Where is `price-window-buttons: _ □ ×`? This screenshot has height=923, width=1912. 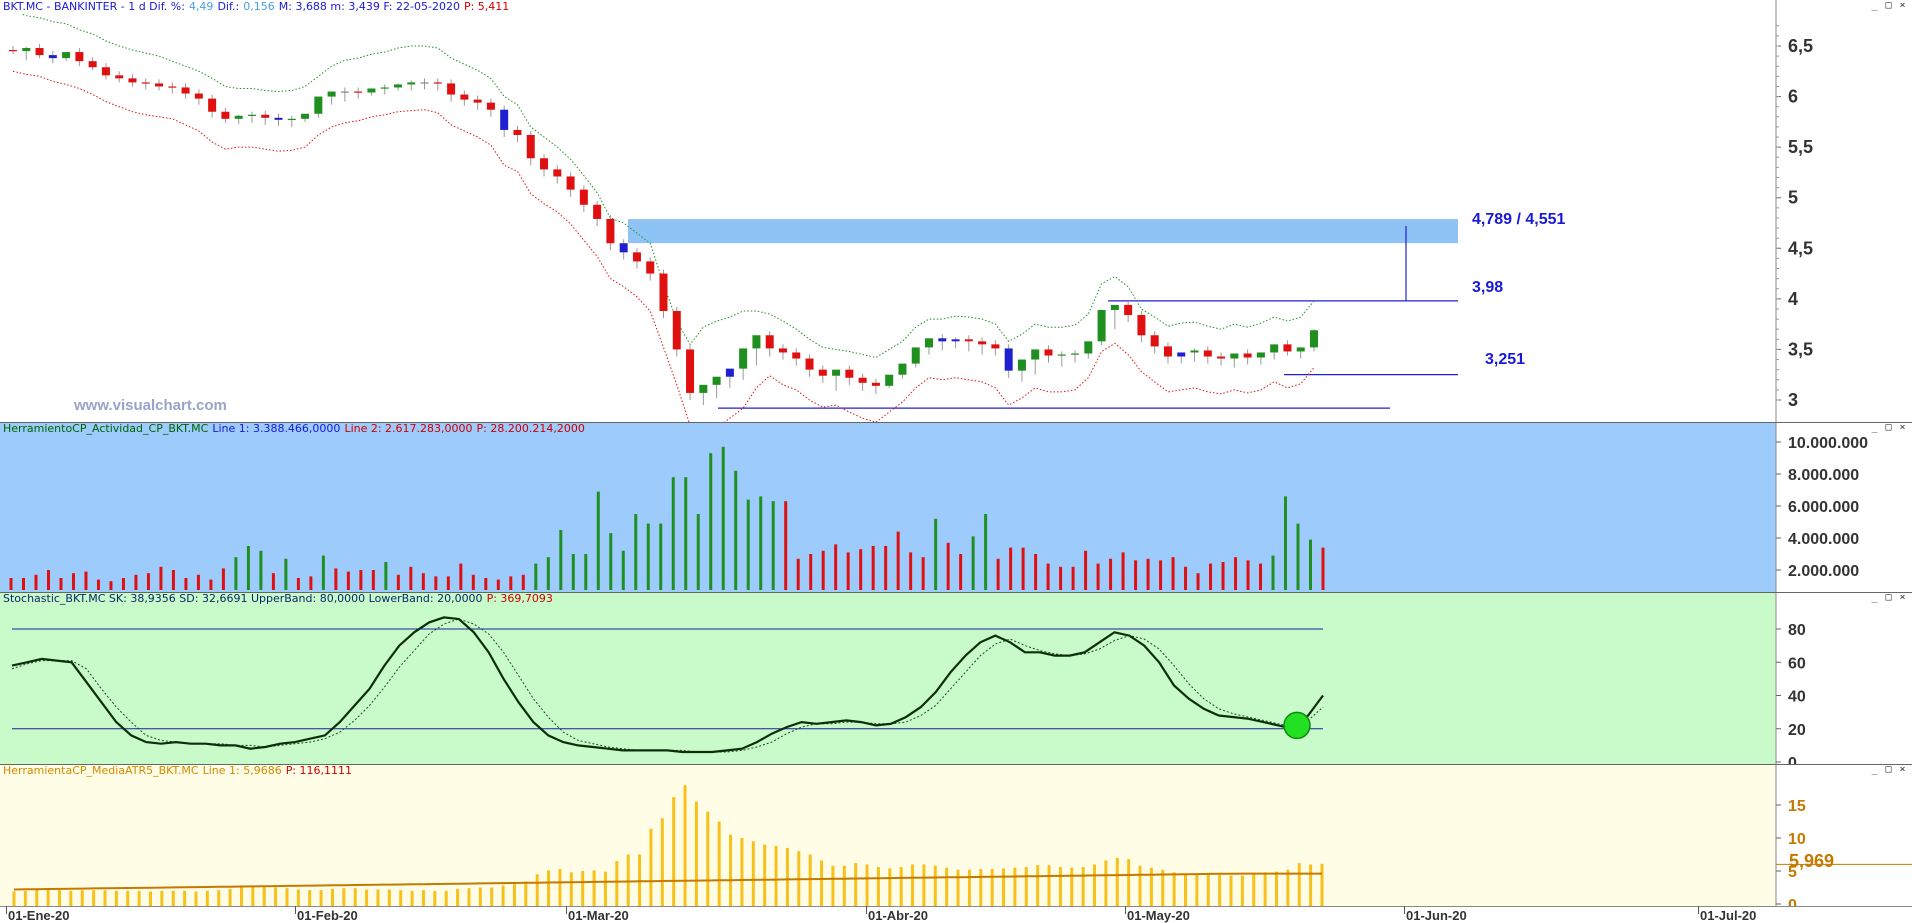 price-window-buttons: _ □ × is located at coordinates (1888, 7).